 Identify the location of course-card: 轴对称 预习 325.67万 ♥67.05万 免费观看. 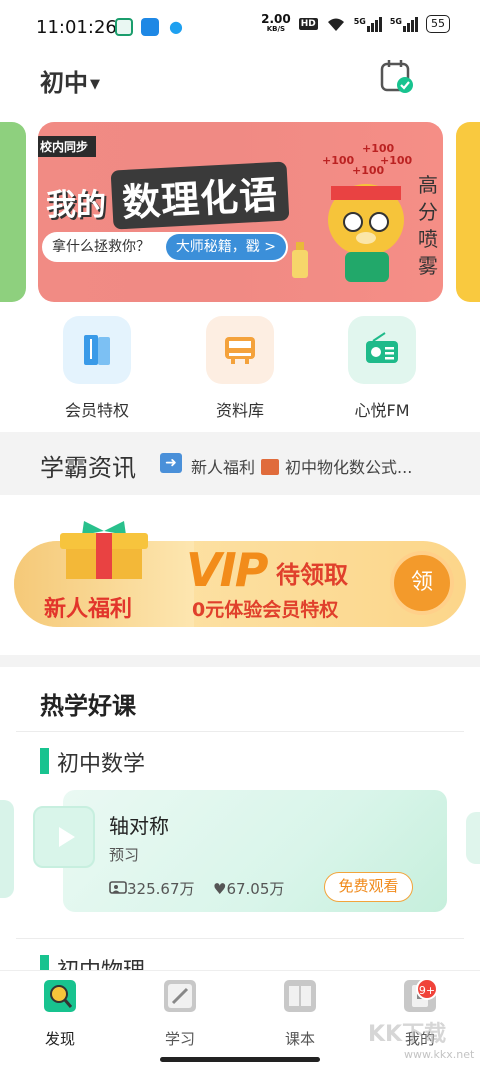
(255, 851).